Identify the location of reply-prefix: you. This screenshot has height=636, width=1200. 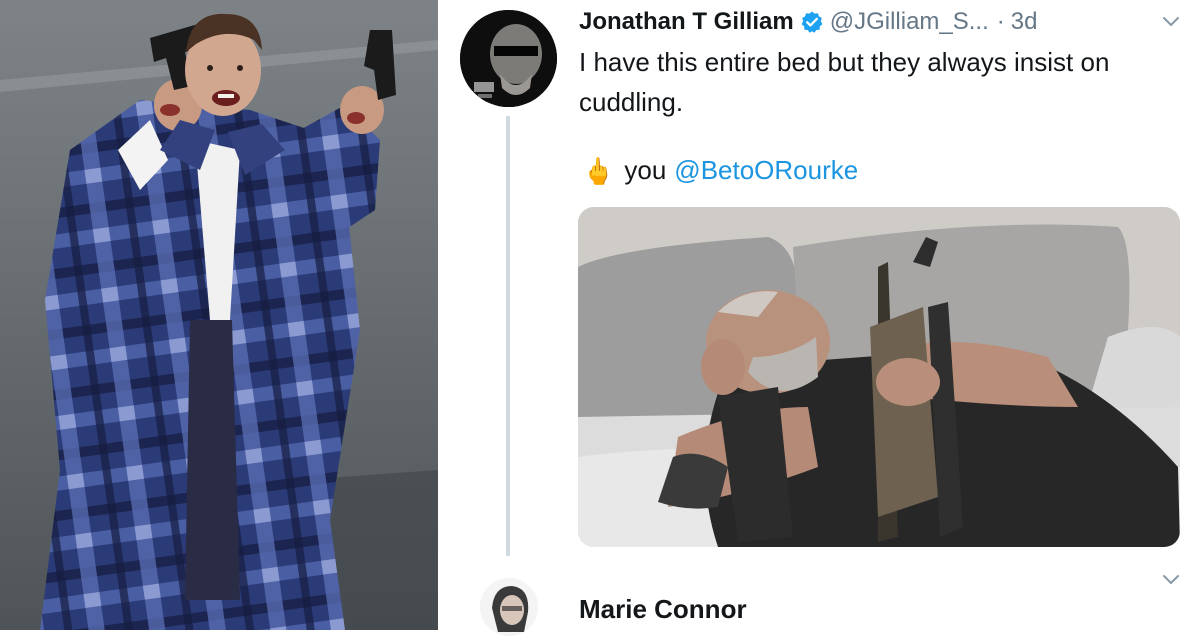
(645, 170).